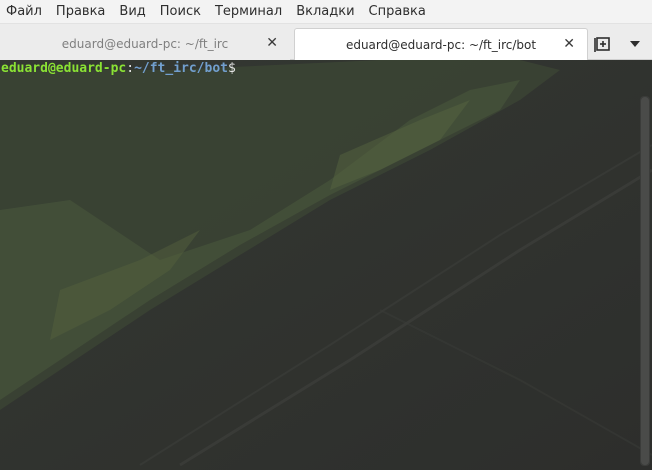 The height and width of the screenshot is (470, 652). What do you see at coordinates (231, 68) in the screenshot?
I see `prompt-symbol: $` at bounding box center [231, 68].